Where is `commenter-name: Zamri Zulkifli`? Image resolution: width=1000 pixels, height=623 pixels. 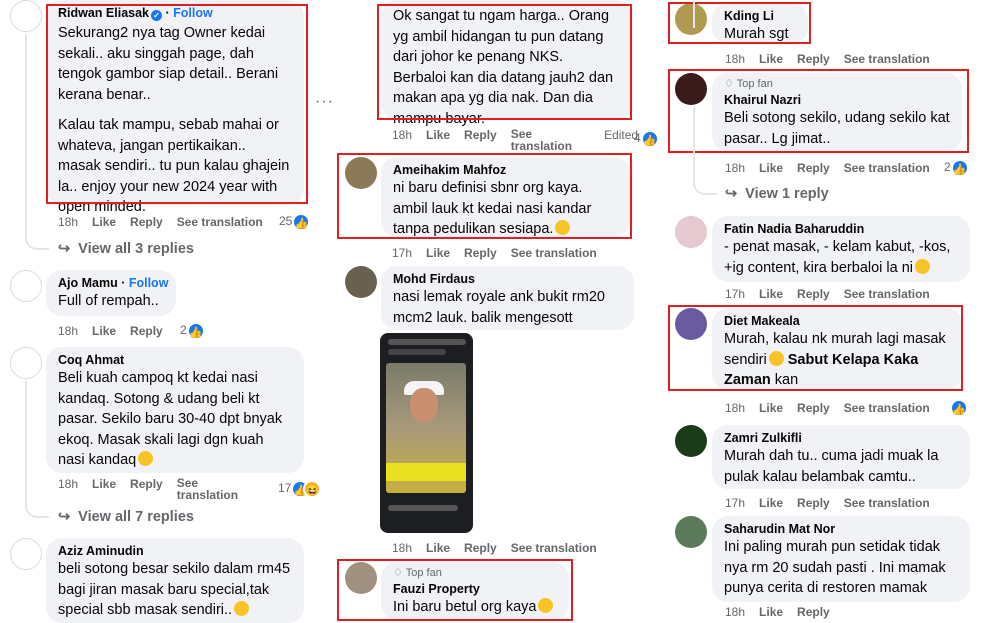 commenter-name: Zamri Zulkifli is located at coordinates (841, 438).